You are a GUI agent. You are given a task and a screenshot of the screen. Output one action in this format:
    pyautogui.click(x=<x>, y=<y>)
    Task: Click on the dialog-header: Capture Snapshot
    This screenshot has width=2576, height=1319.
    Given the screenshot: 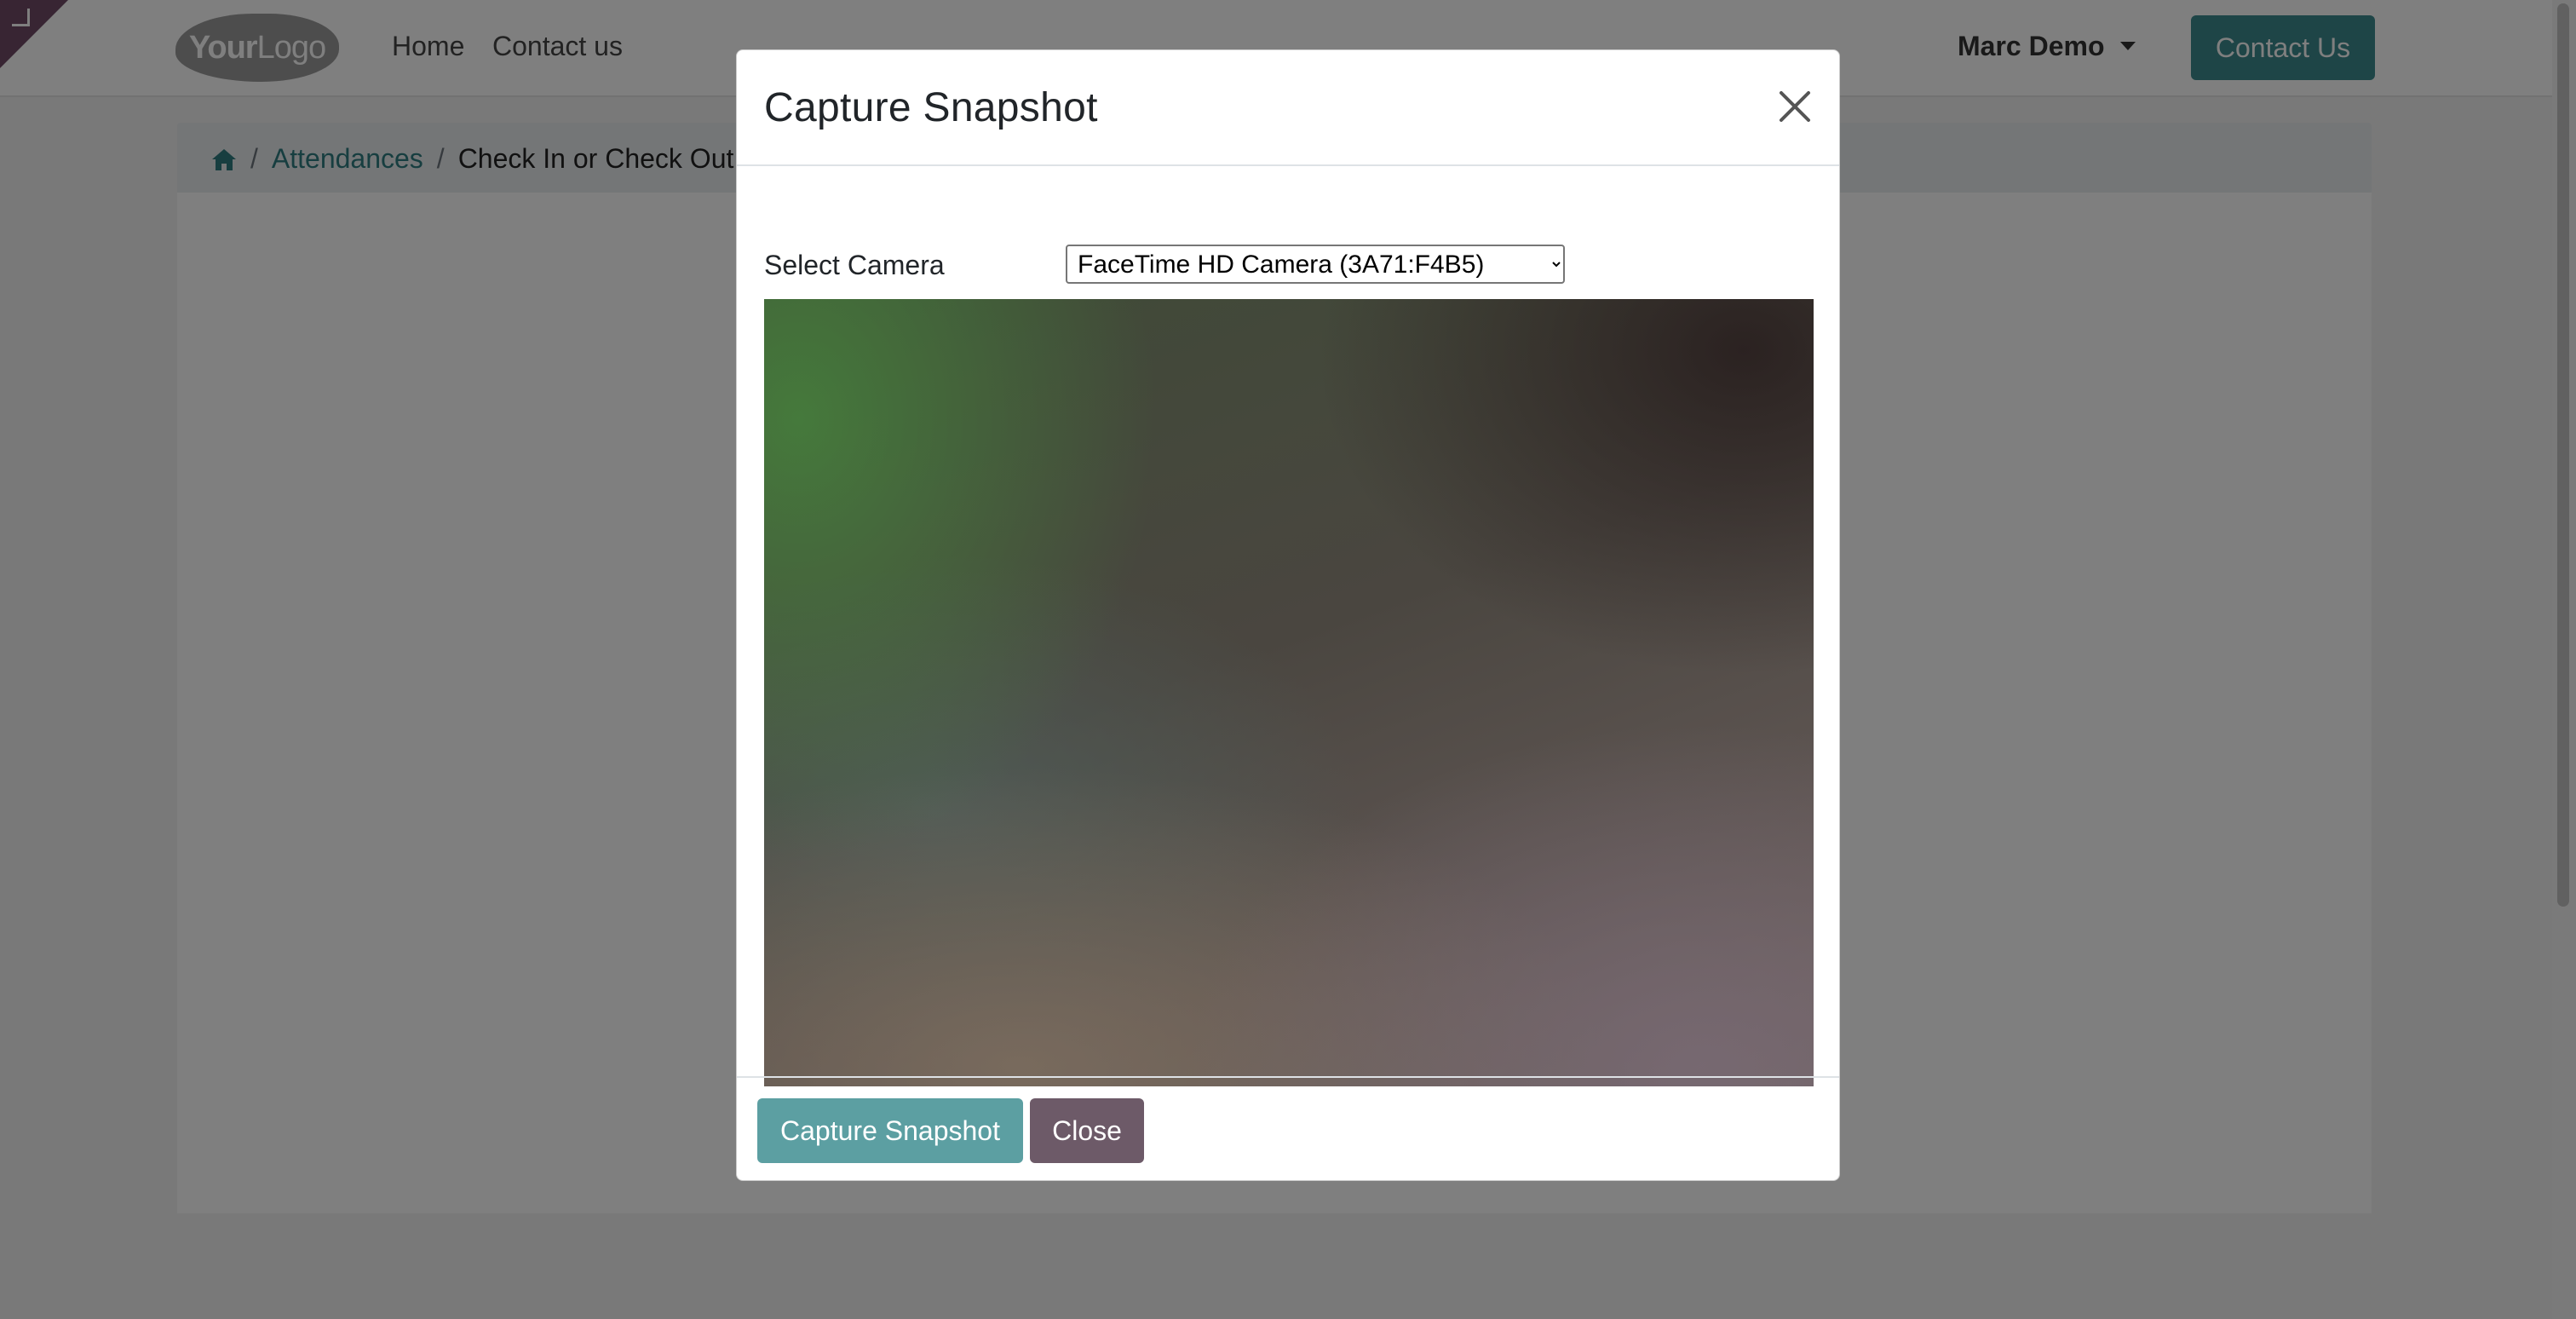 What is the action you would take?
    pyautogui.click(x=1288, y=108)
    